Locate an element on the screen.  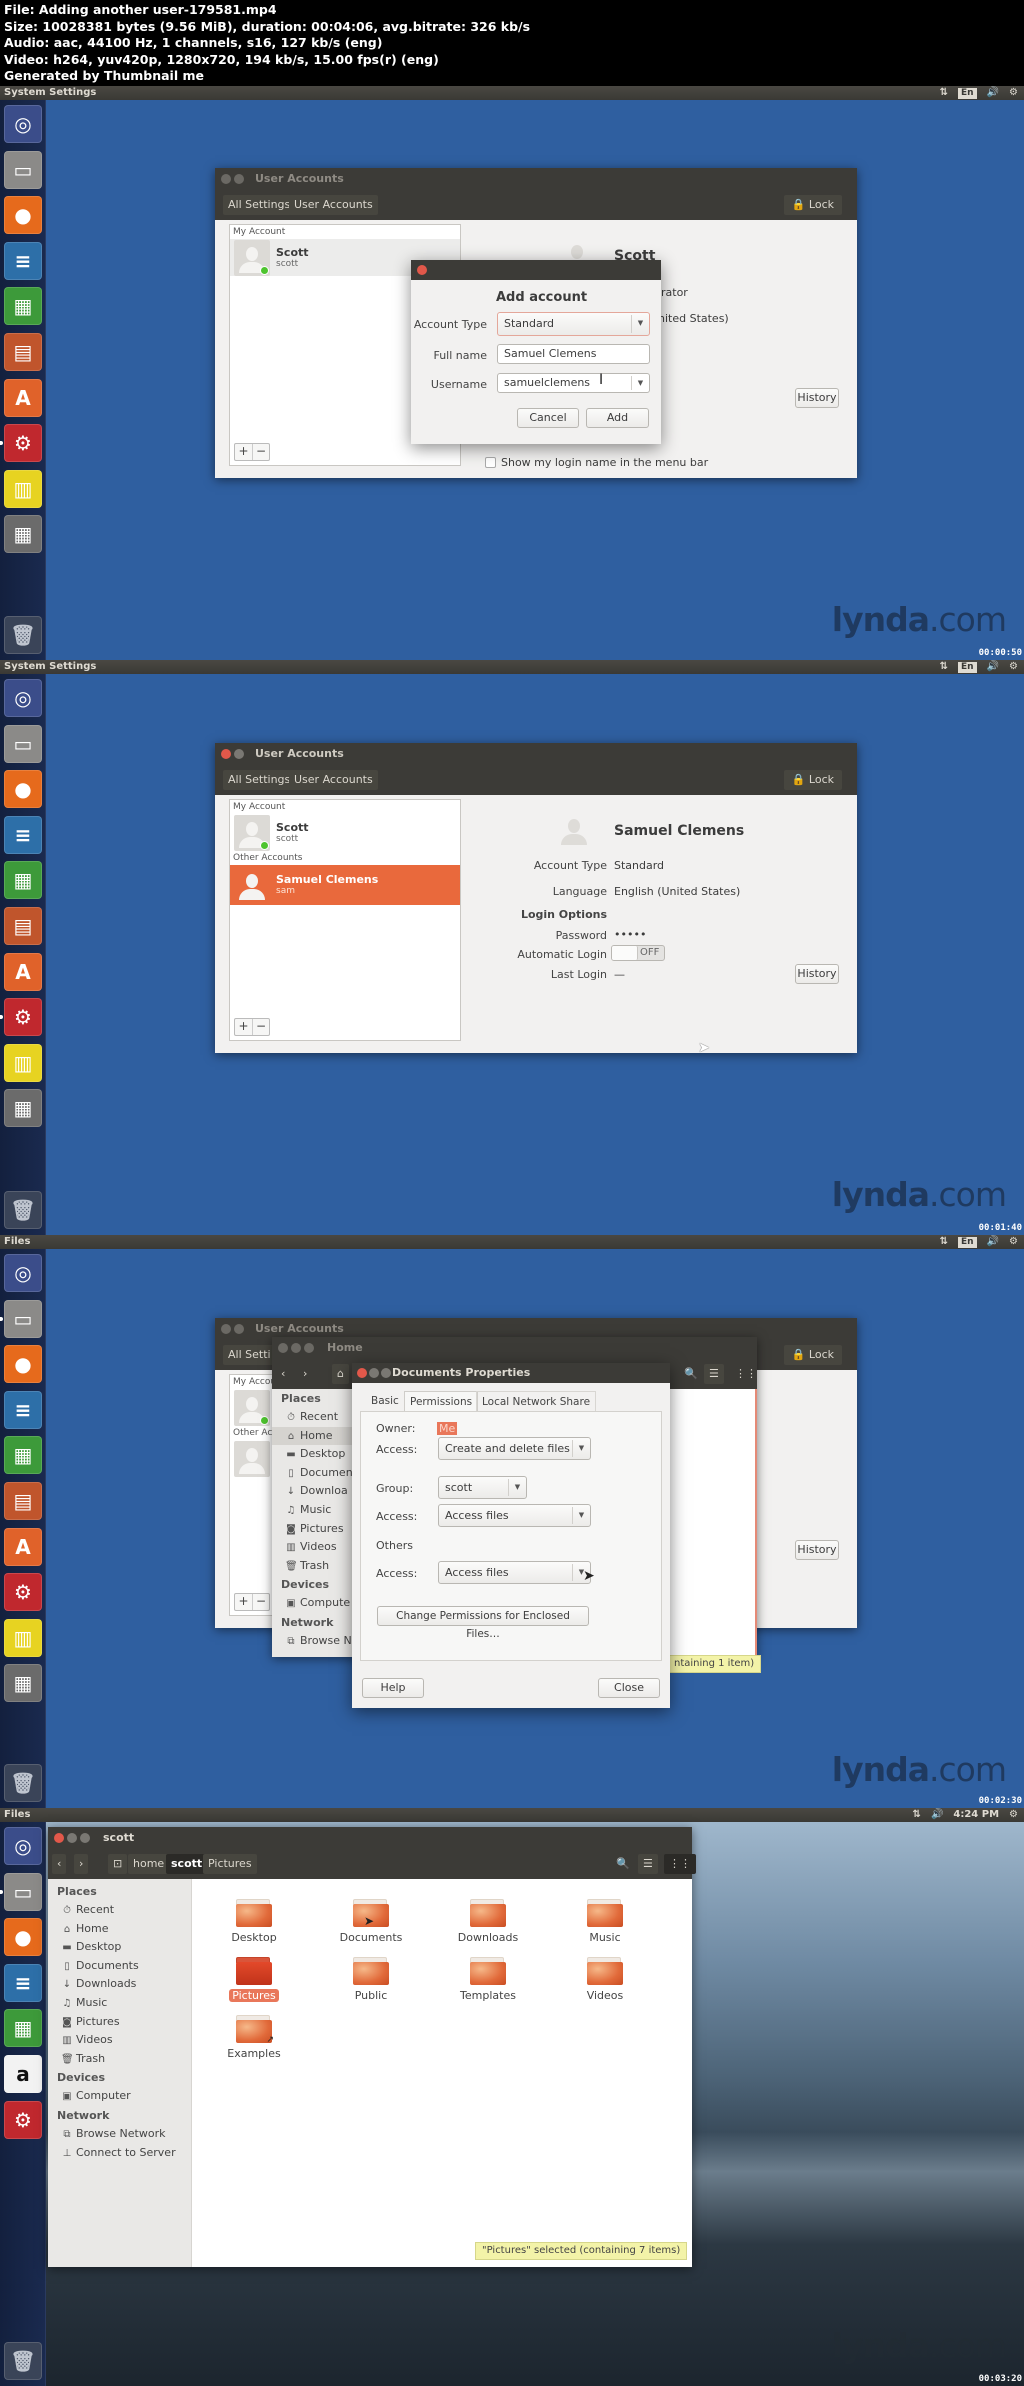
crumb-user-accounts: User Accounts is located at coordinates (333, 205).